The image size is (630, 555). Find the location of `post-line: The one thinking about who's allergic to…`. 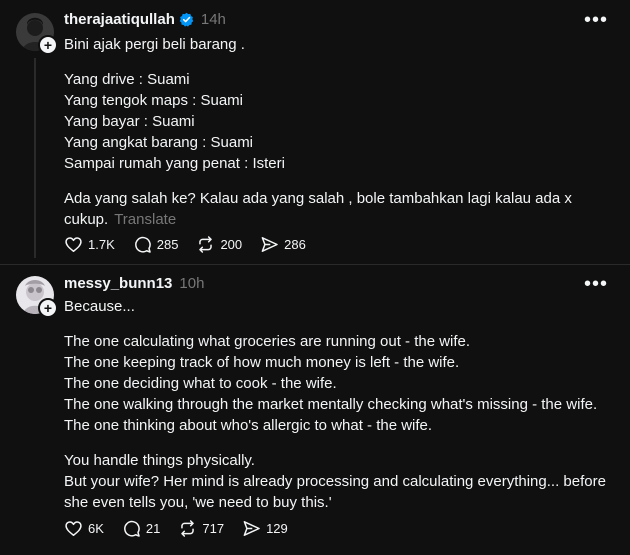

post-line: The one thinking about who's allergic to… is located at coordinates (248, 425).